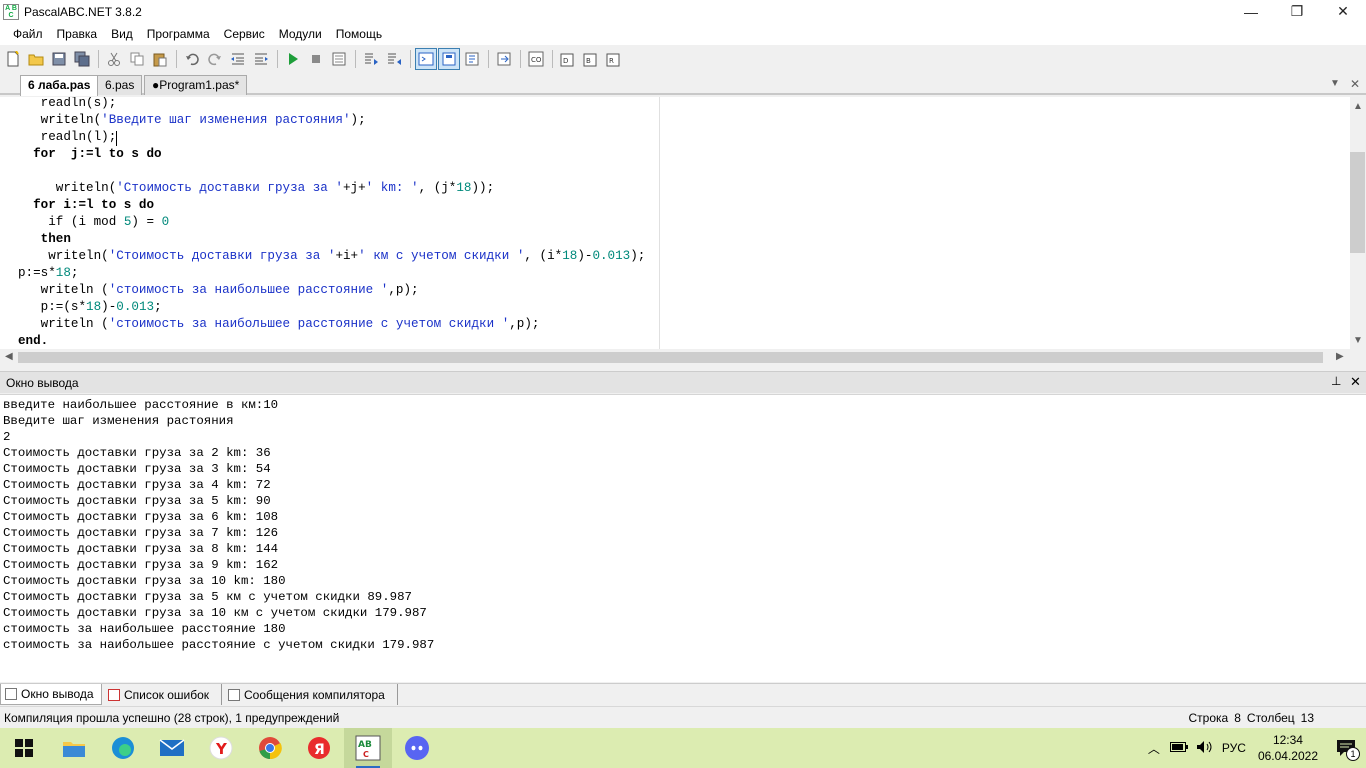 Image resolution: width=1366 pixels, height=768 pixels. Describe the element at coordinates (1178, 748) in the screenshot. I see `battery-icon` at that location.